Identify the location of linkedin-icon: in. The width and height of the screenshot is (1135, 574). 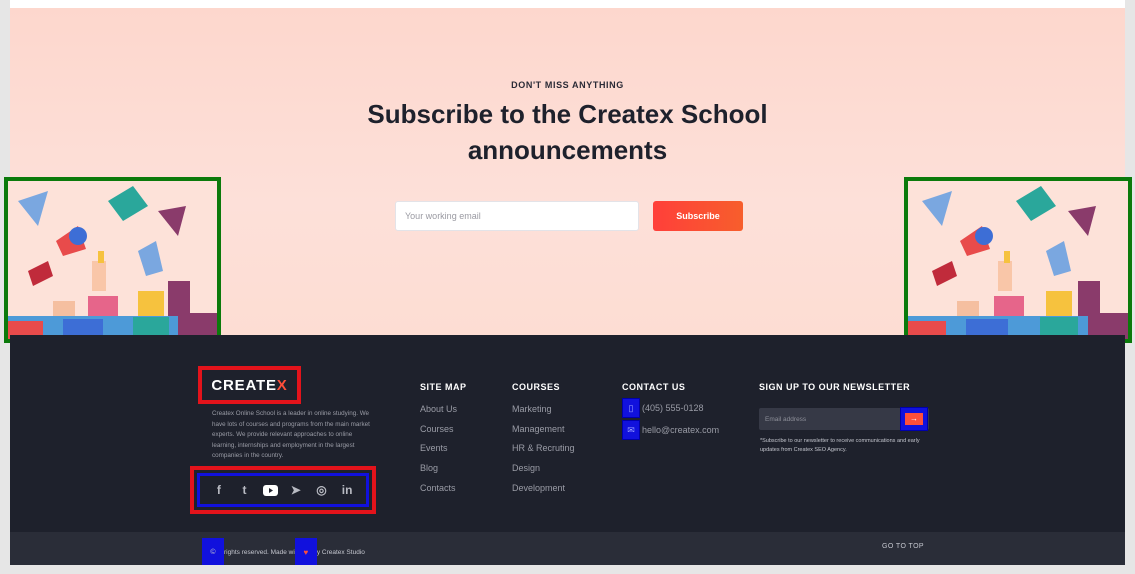
(347, 490).